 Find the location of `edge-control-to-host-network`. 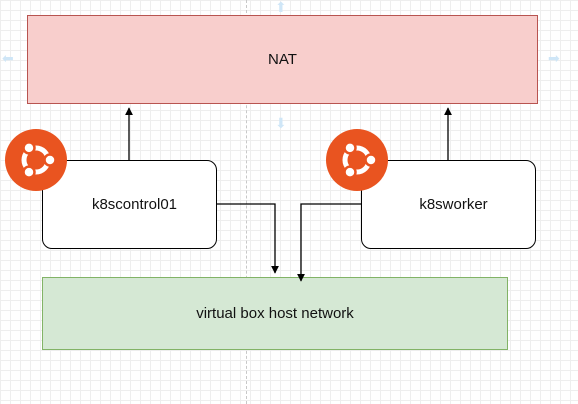

edge-control-to-host-network is located at coordinates (248, 238).